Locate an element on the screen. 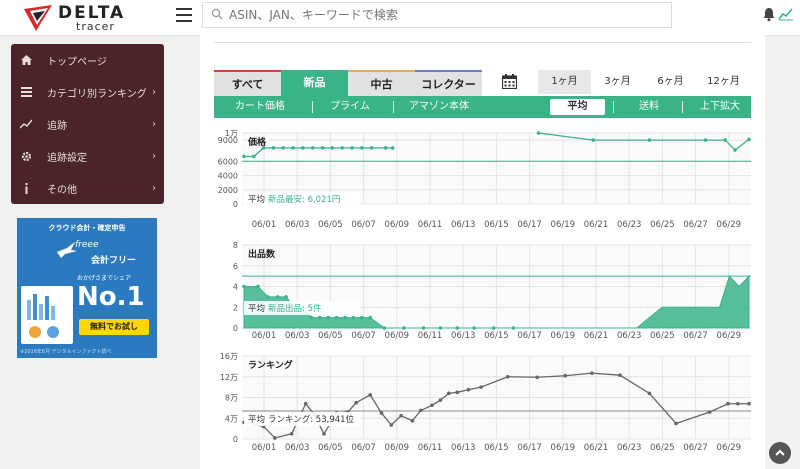 The height and width of the screenshot is (469, 800). ad-share-text: おかげさまでシェア is located at coordinates (104, 278).